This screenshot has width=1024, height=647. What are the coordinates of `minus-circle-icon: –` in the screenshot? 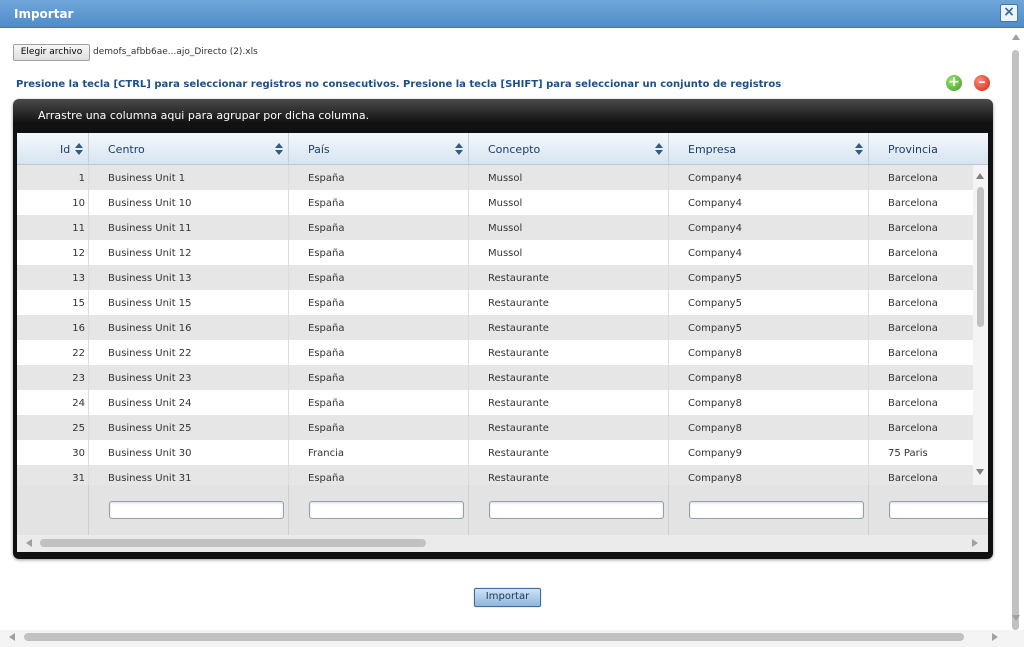 It's located at (982, 83).